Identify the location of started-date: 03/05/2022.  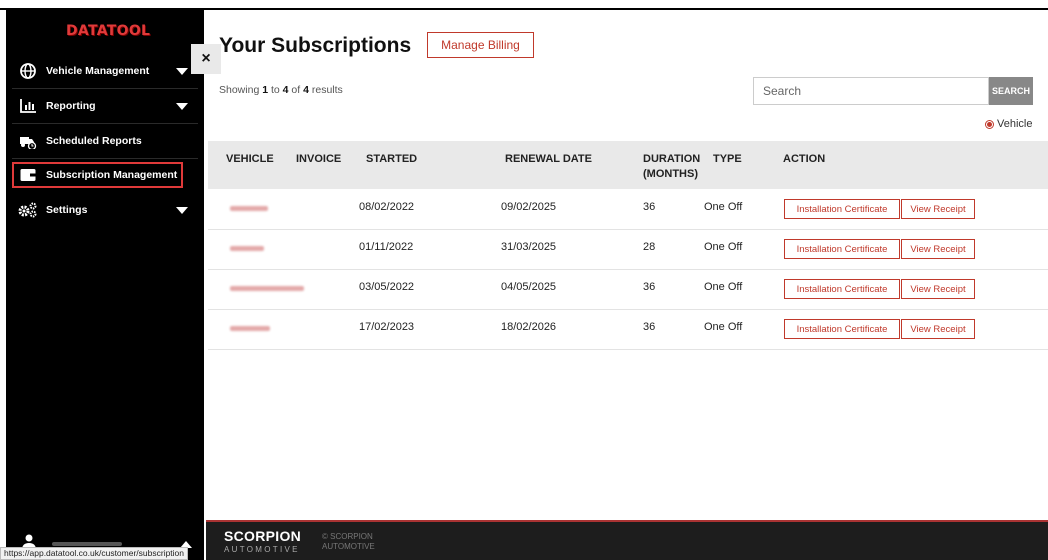
(387, 287).